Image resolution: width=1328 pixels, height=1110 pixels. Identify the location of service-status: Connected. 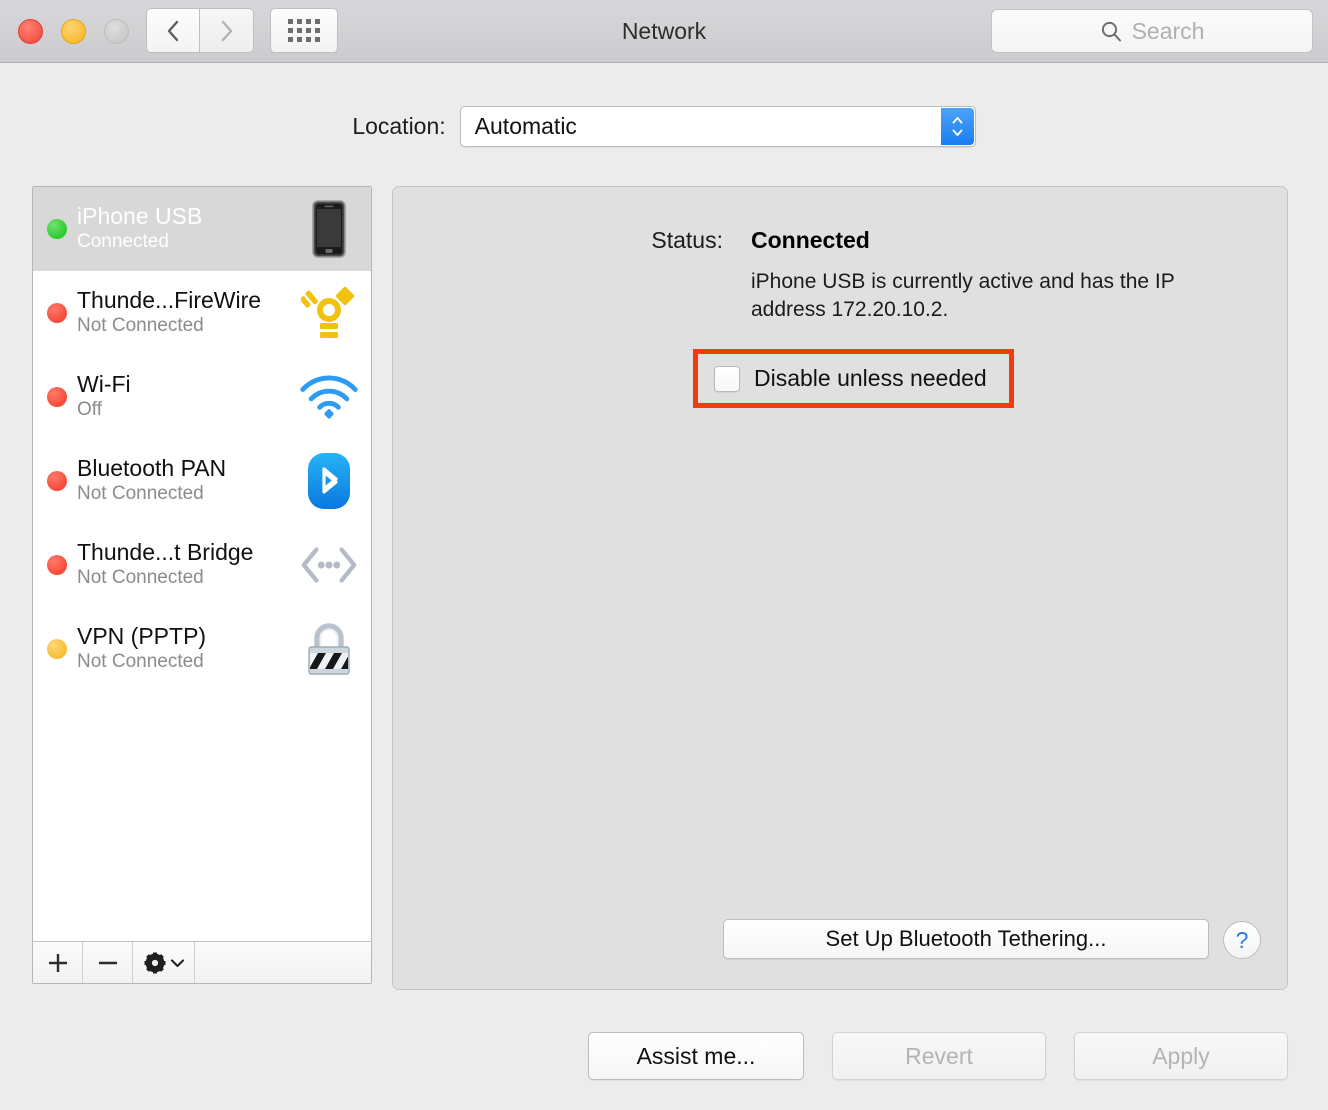
(123, 241).